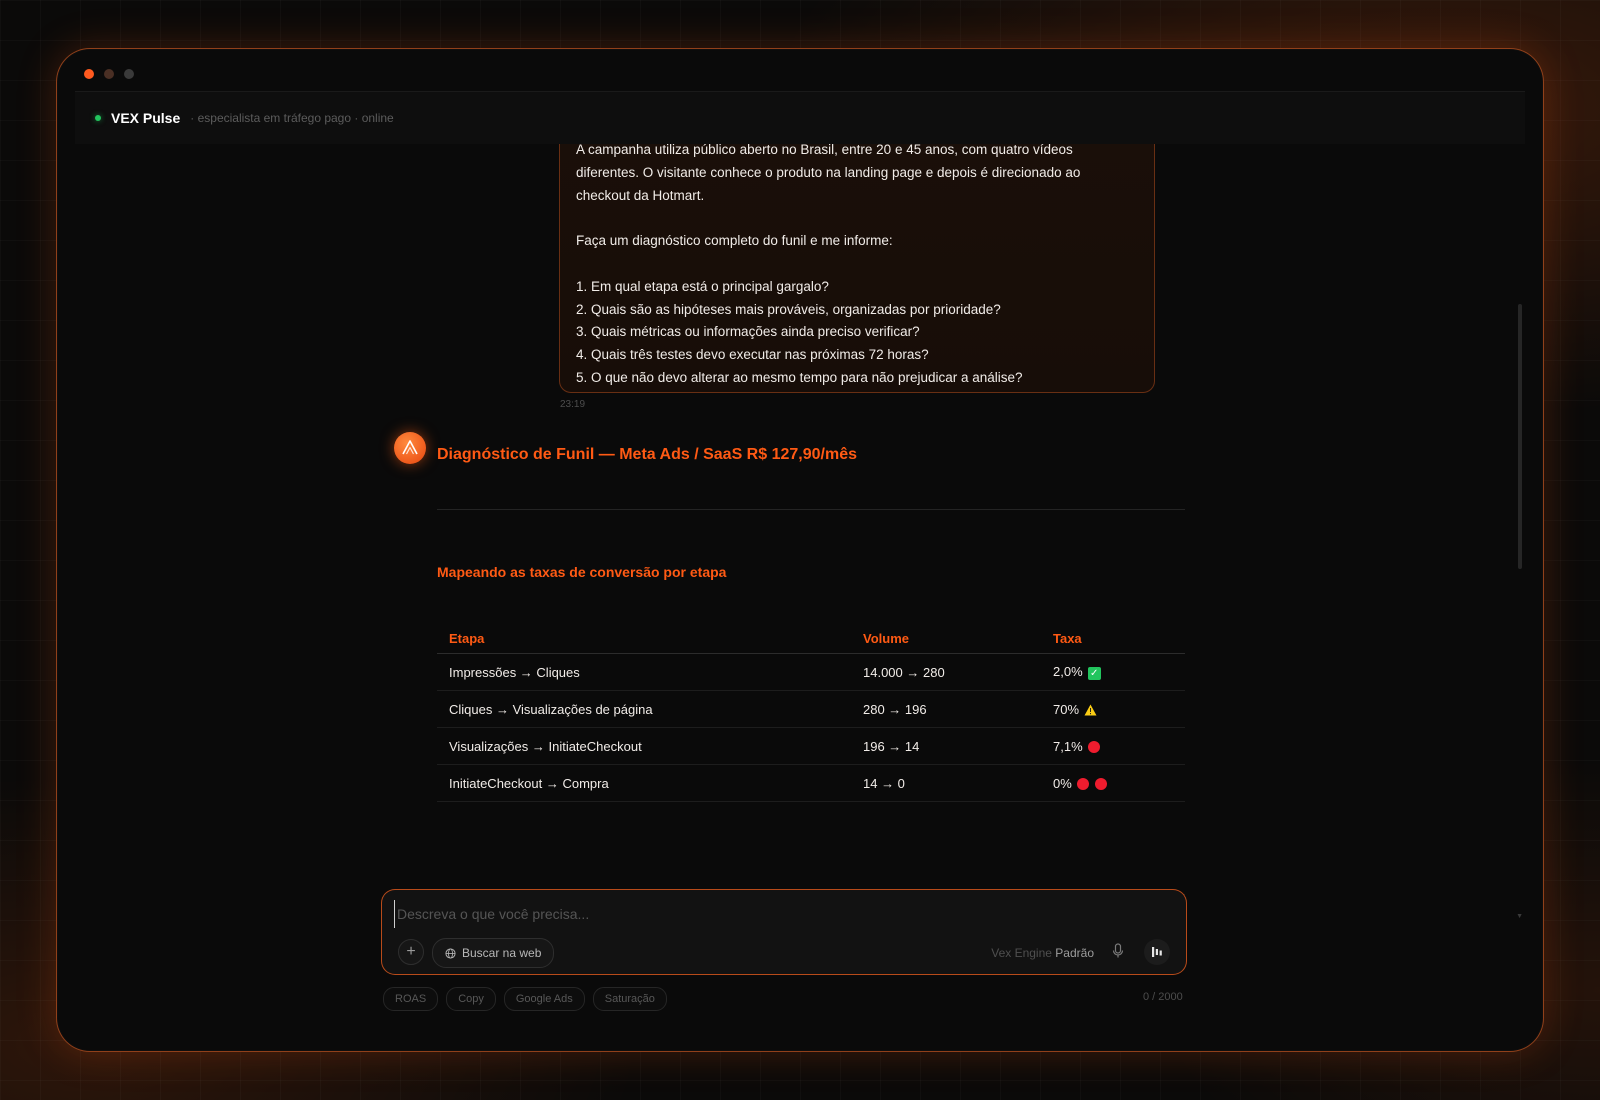 Image resolution: width=1600 pixels, height=1100 pixels. Describe the element at coordinates (946, 746) in the screenshot. I see `cell-volume: 196 → 14` at that location.